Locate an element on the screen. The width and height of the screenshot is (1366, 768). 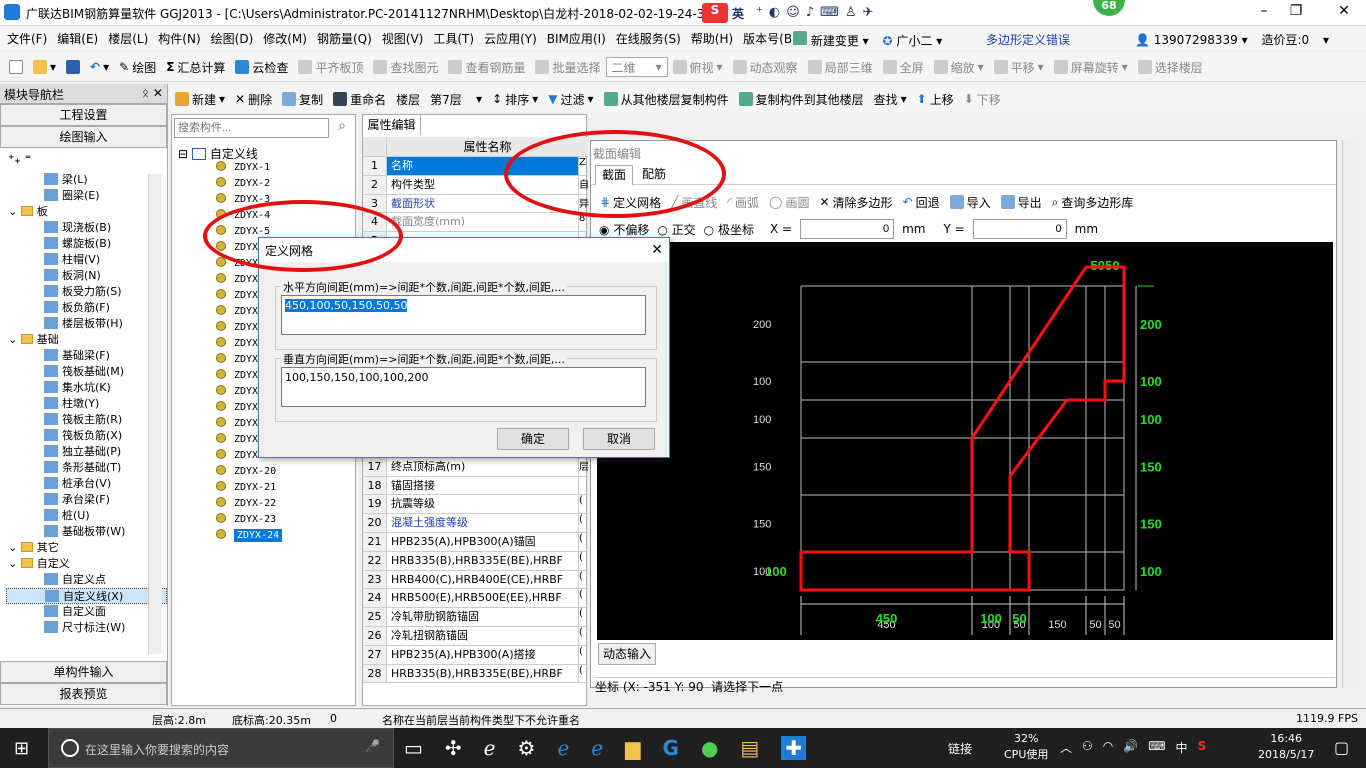
tool-pan: 平移 ▾ is located at coordinates (1019, 67).